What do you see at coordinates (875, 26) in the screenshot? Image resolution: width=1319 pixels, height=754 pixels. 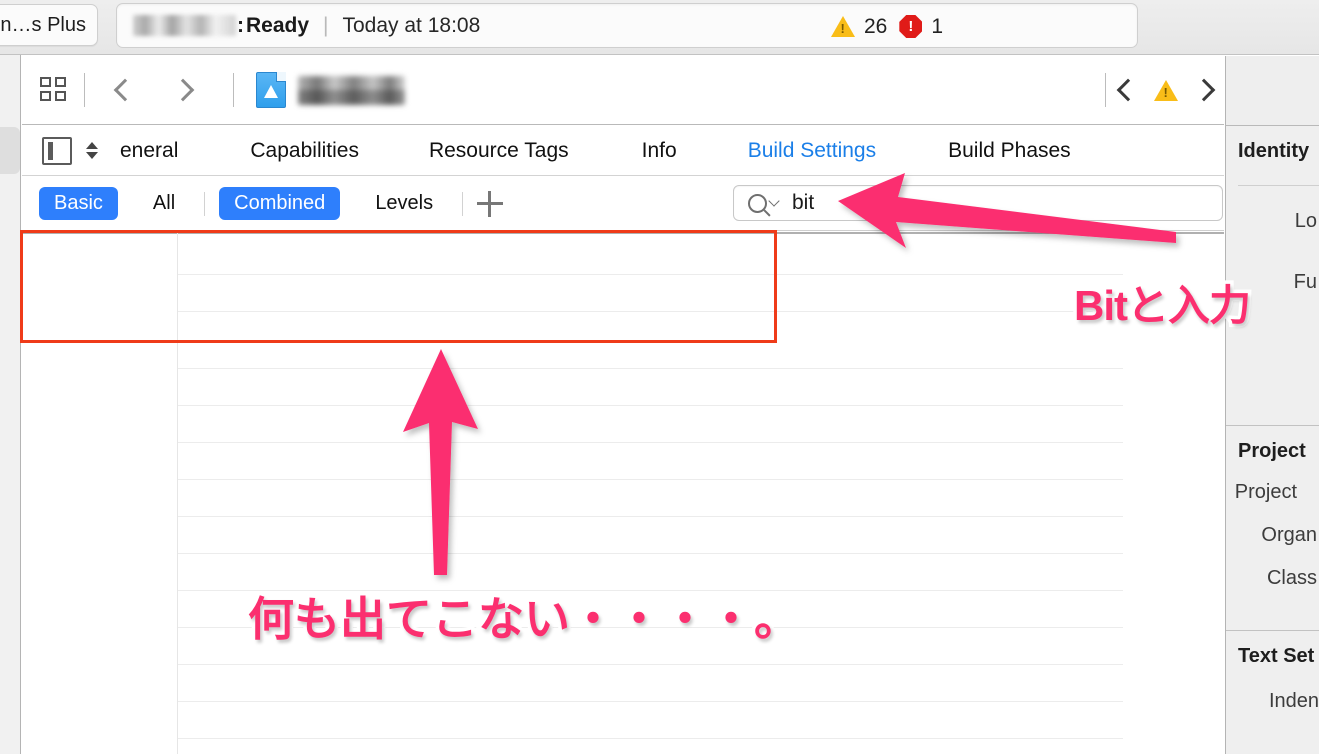 I see `warning-count: 26` at bounding box center [875, 26].